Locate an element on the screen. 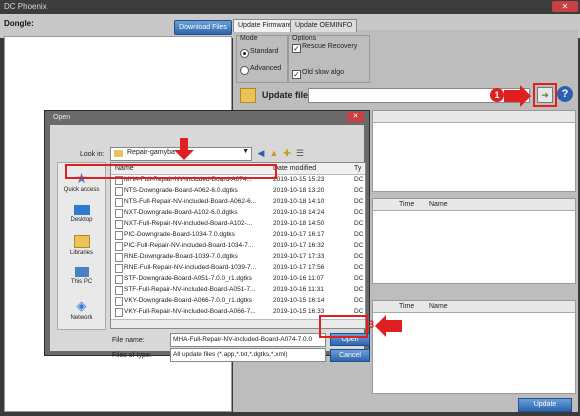 Image resolution: width=580 pixels, height=416 pixels. step-badge-3: 3 is located at coordinates (371, 325).